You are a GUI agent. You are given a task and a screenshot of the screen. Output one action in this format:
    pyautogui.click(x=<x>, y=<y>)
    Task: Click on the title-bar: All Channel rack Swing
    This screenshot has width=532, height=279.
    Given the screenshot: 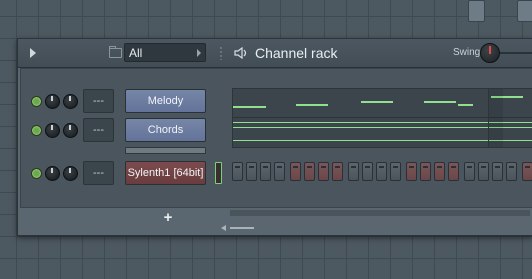 What is the action you would take?
    pyautogui.click(x=275, y=53)
    